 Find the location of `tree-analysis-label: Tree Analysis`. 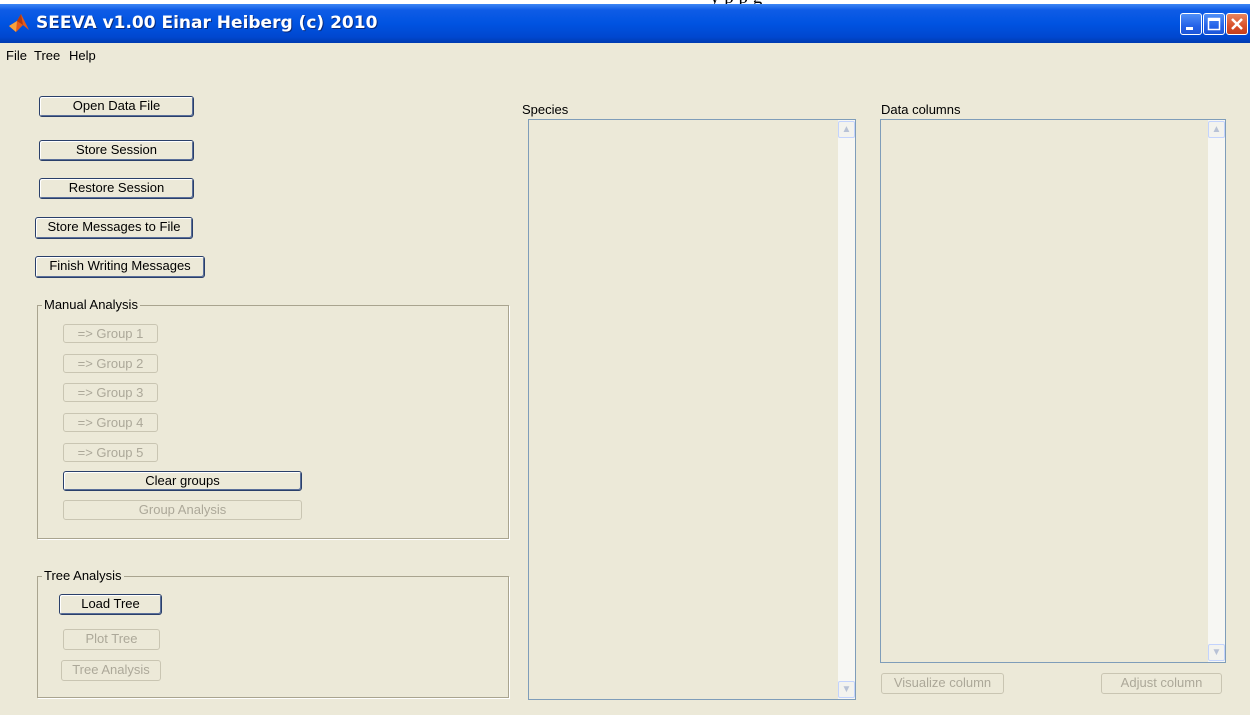

tree-analysis-label: Tree Analysis is located at coordinates (83, 575).